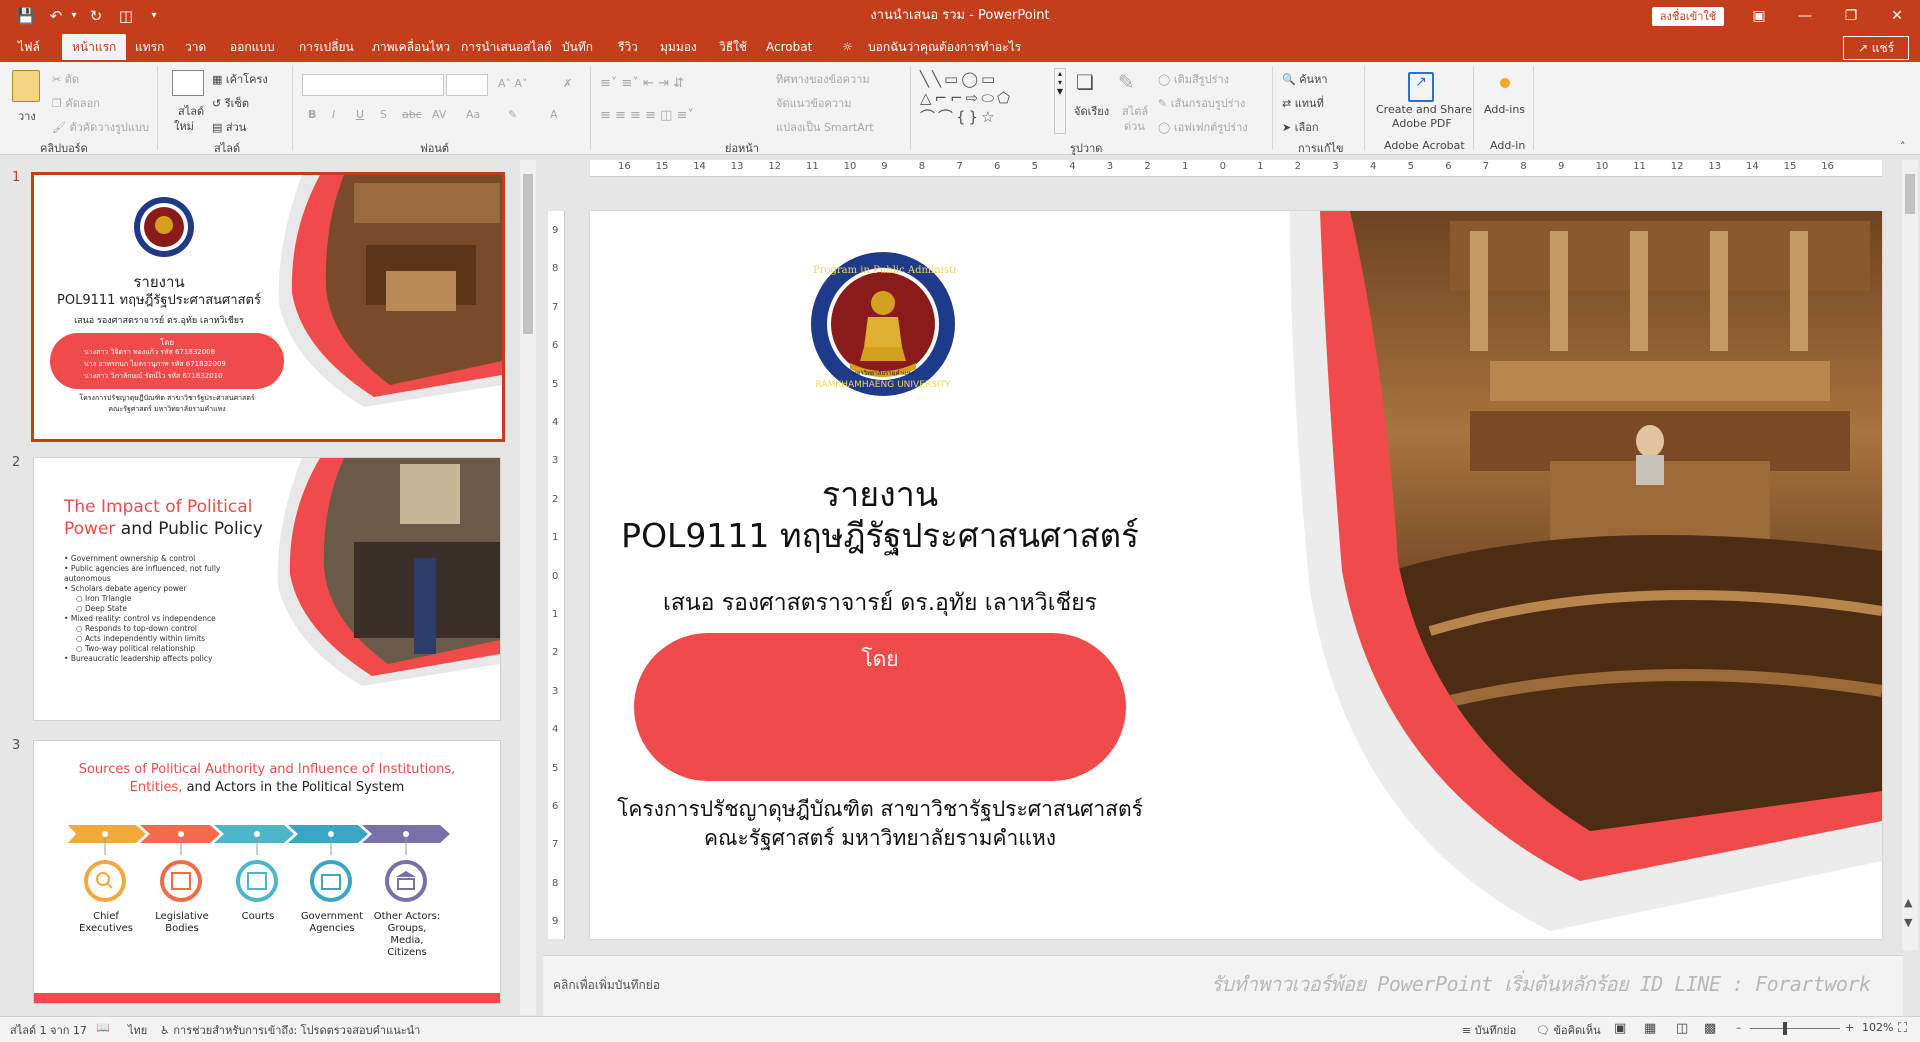 The width and height of the screenshot is (1920, 1042). What do you see at coordinates (1785, 1028) in the screenshot?
I see `zoom-slider-thumb` at bounding box center [1785, 1028].